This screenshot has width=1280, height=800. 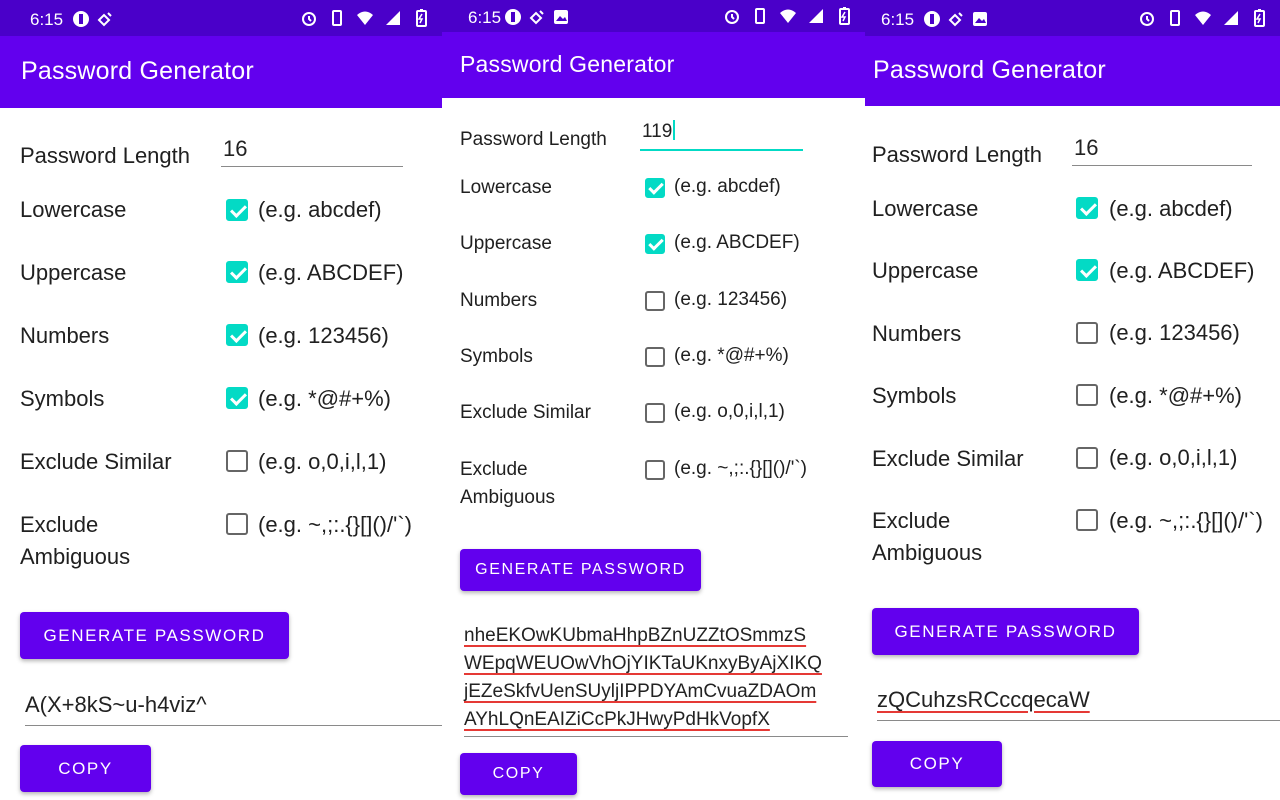 What do you see at coordinates (235, 148) in the screenshot?
I see `password-length-value: 16` at bounding box center [235, 148].